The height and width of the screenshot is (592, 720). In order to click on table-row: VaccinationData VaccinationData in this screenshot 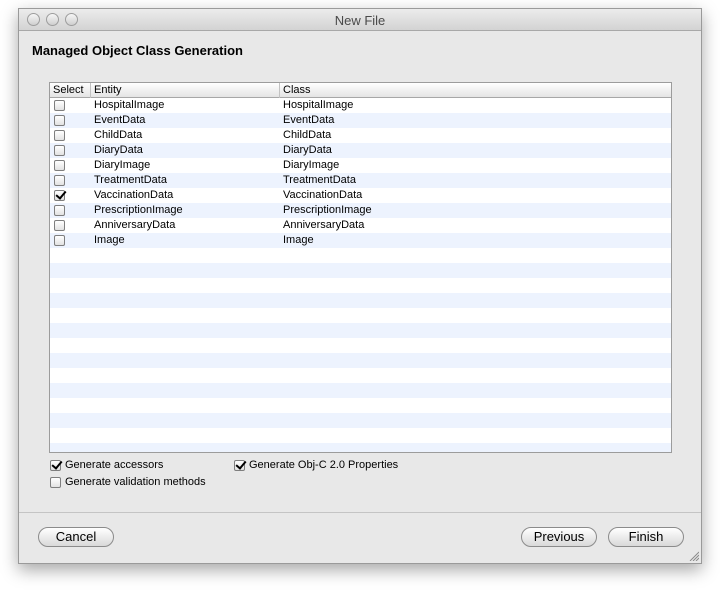, I will do `click(360, 195)`.